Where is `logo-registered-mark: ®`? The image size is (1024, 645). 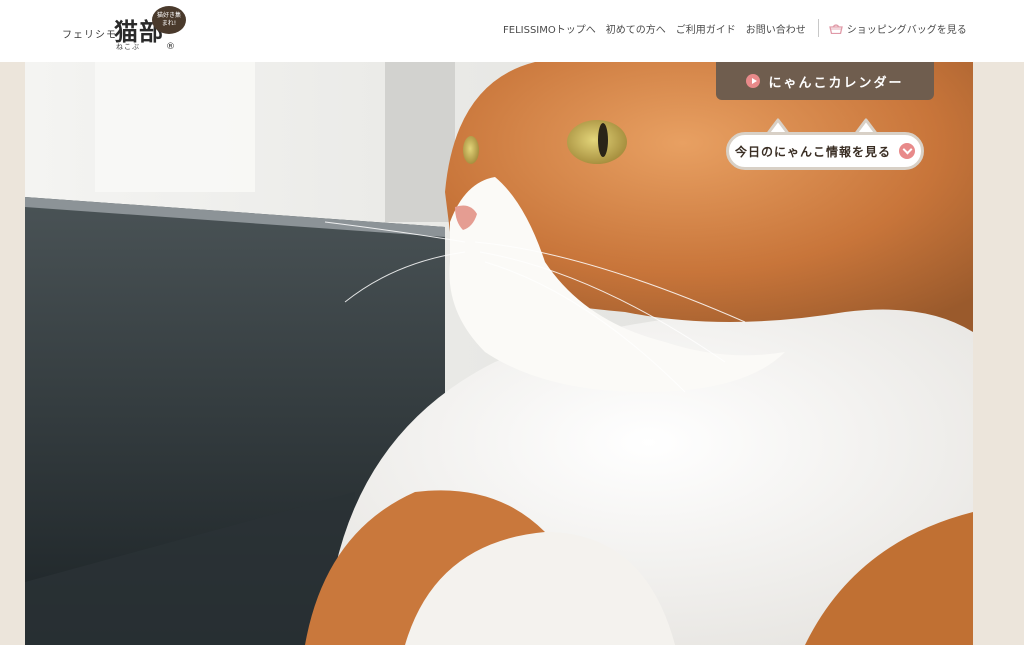
logo-registered-mark: ® is located at coordinates (170, 47).